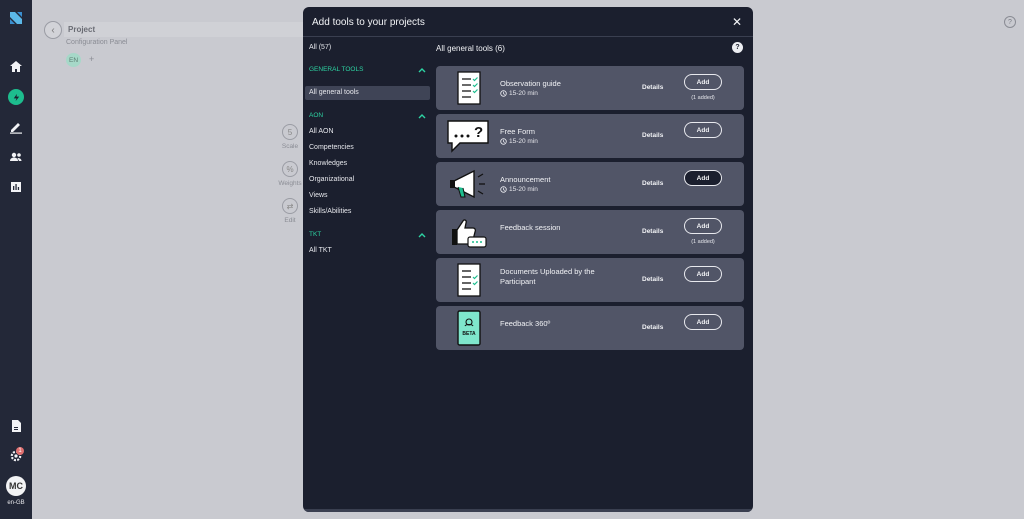  I want to click on category-item-views: Views, so click(318, 195).